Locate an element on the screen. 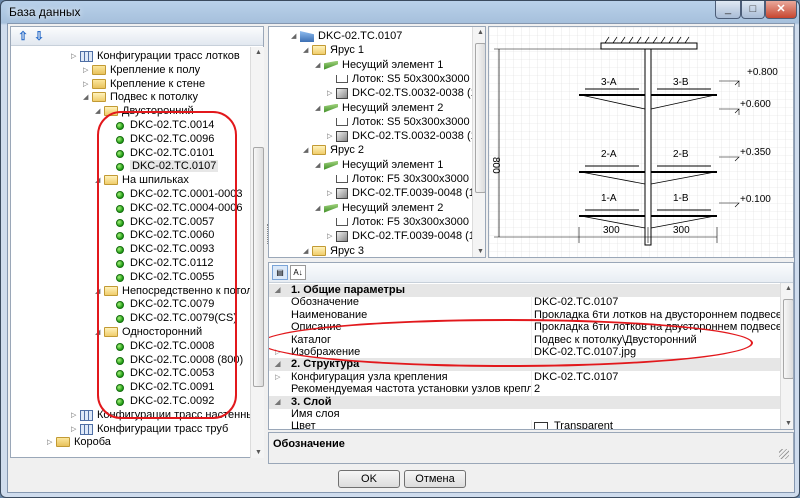  minimize-button: _ is located at coordinates (728, 10).